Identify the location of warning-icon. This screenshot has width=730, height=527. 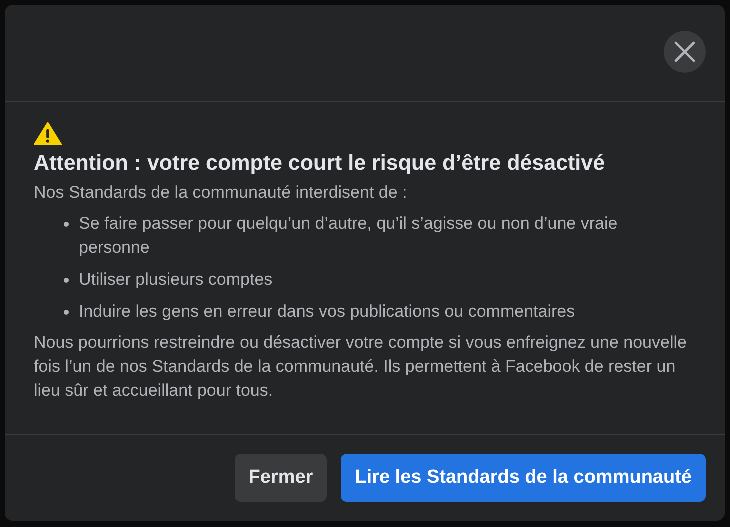
(48, 134).